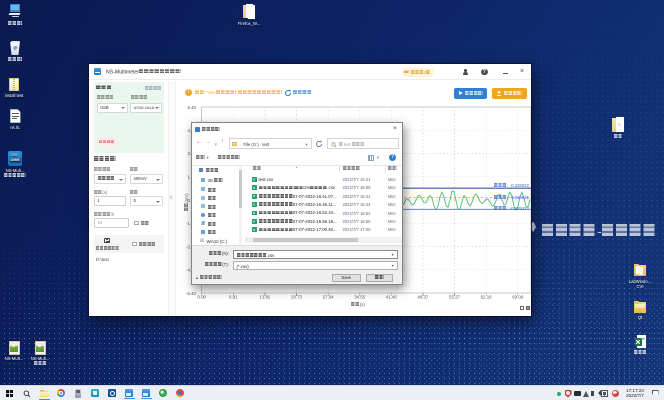 This screenshot has height=400, width=664. Describe the element at coordinates (455, 297) in the screenshot. I see `svg-text: 55.27` at that location.